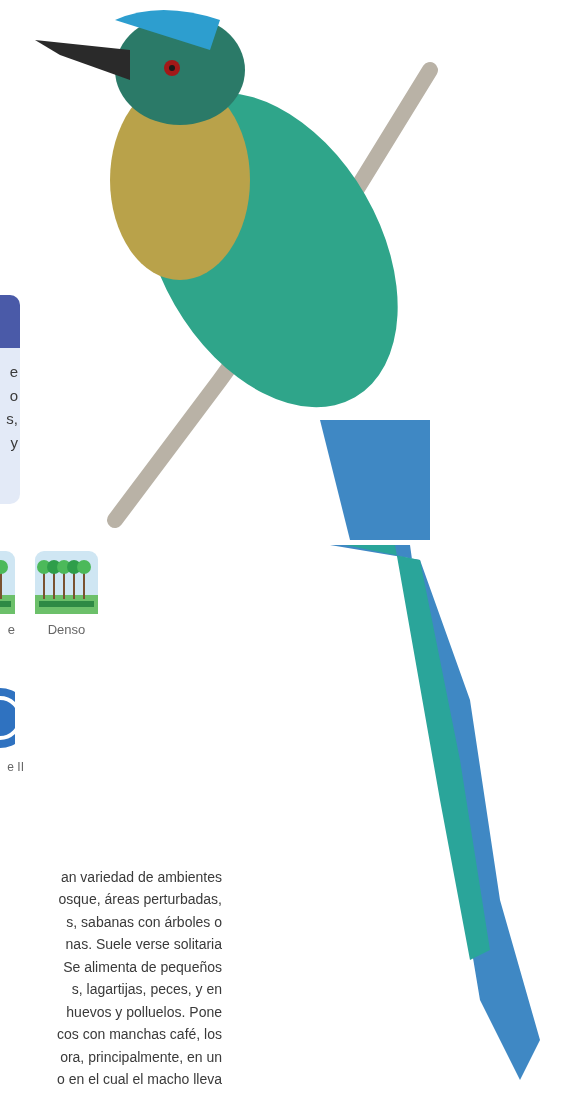 This screenshot has width=568, height=1115. Describe the element at coordinates (143, 944) in the screenshot. I see `description-text: nas. Suele verse solitaria` at that location.